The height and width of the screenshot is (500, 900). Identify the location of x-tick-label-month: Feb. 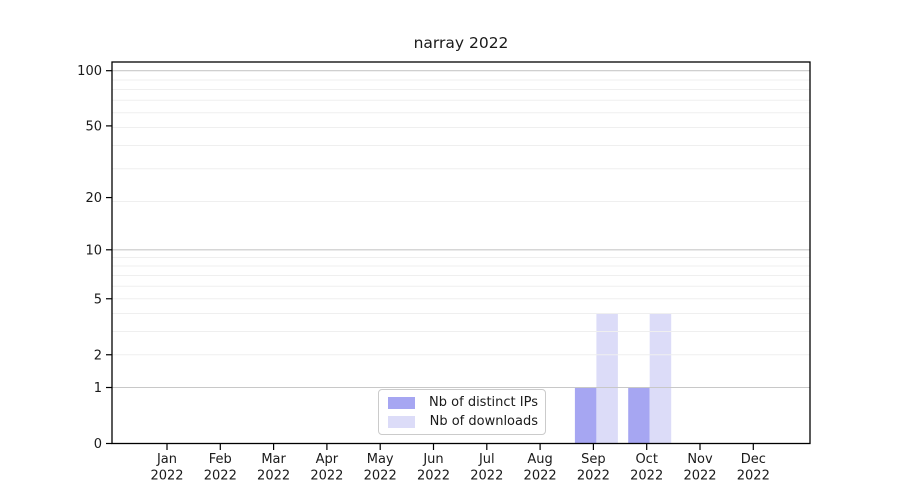
(220, 459).